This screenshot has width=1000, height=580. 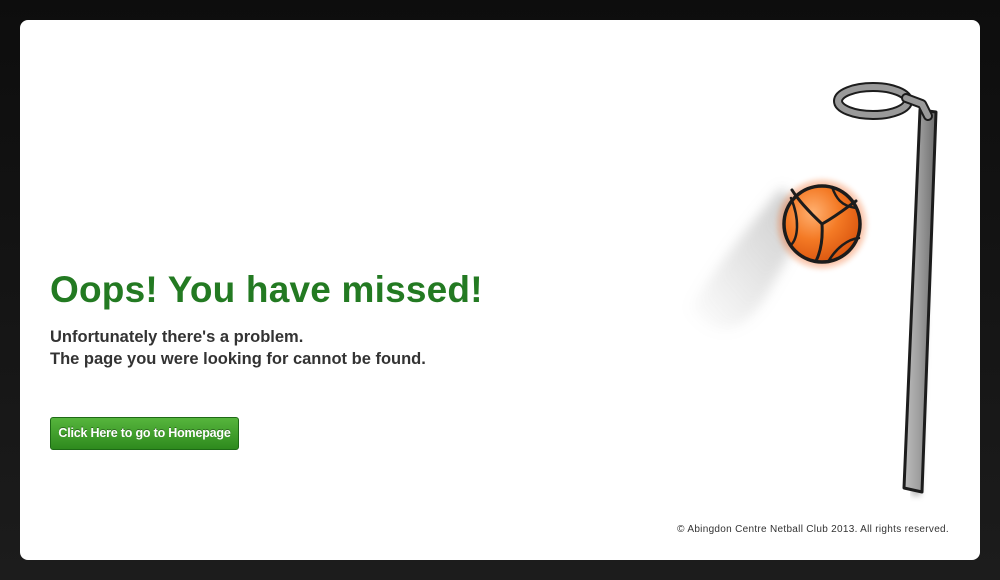 I want to click on error-heading: Oops! You have missed!, so click(x=266, y=289).